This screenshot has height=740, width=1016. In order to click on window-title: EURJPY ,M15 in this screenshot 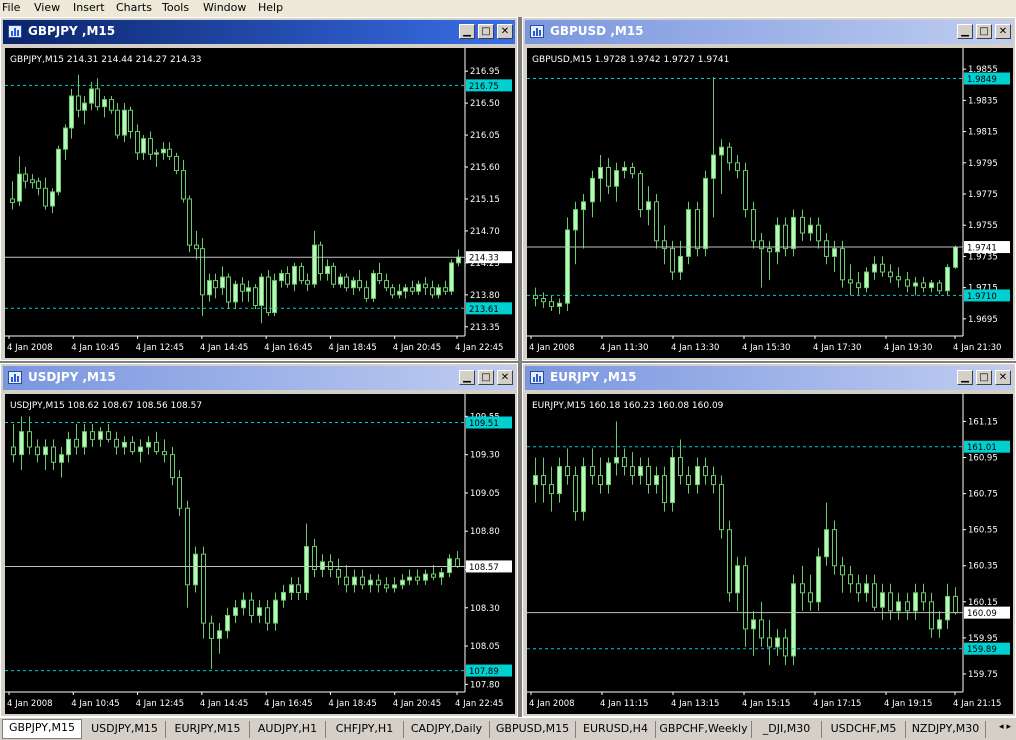, I will do `click(593, 377)`.